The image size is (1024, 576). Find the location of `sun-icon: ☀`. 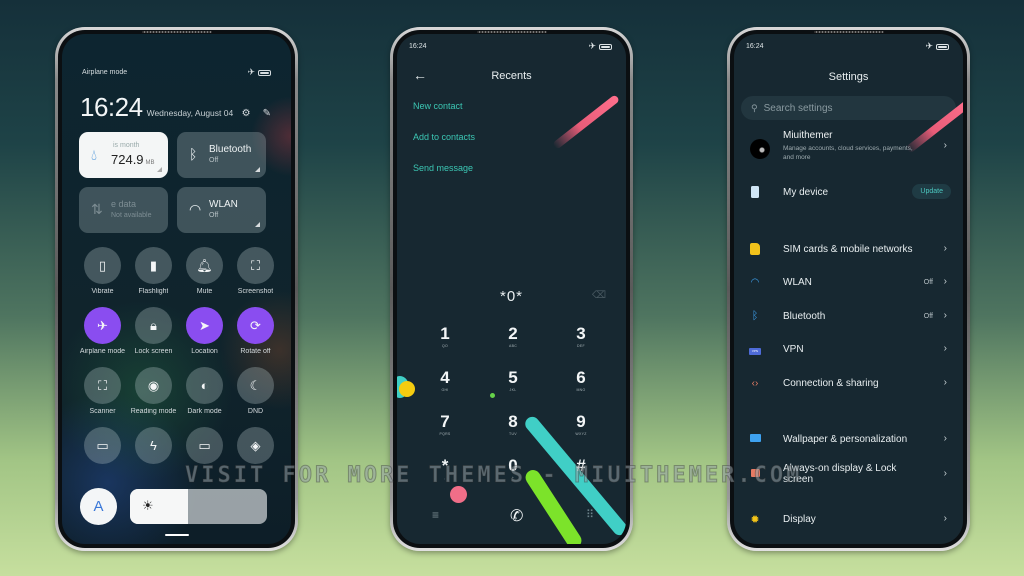

sun-icon: ☀ is located at coordinates (148, 505).